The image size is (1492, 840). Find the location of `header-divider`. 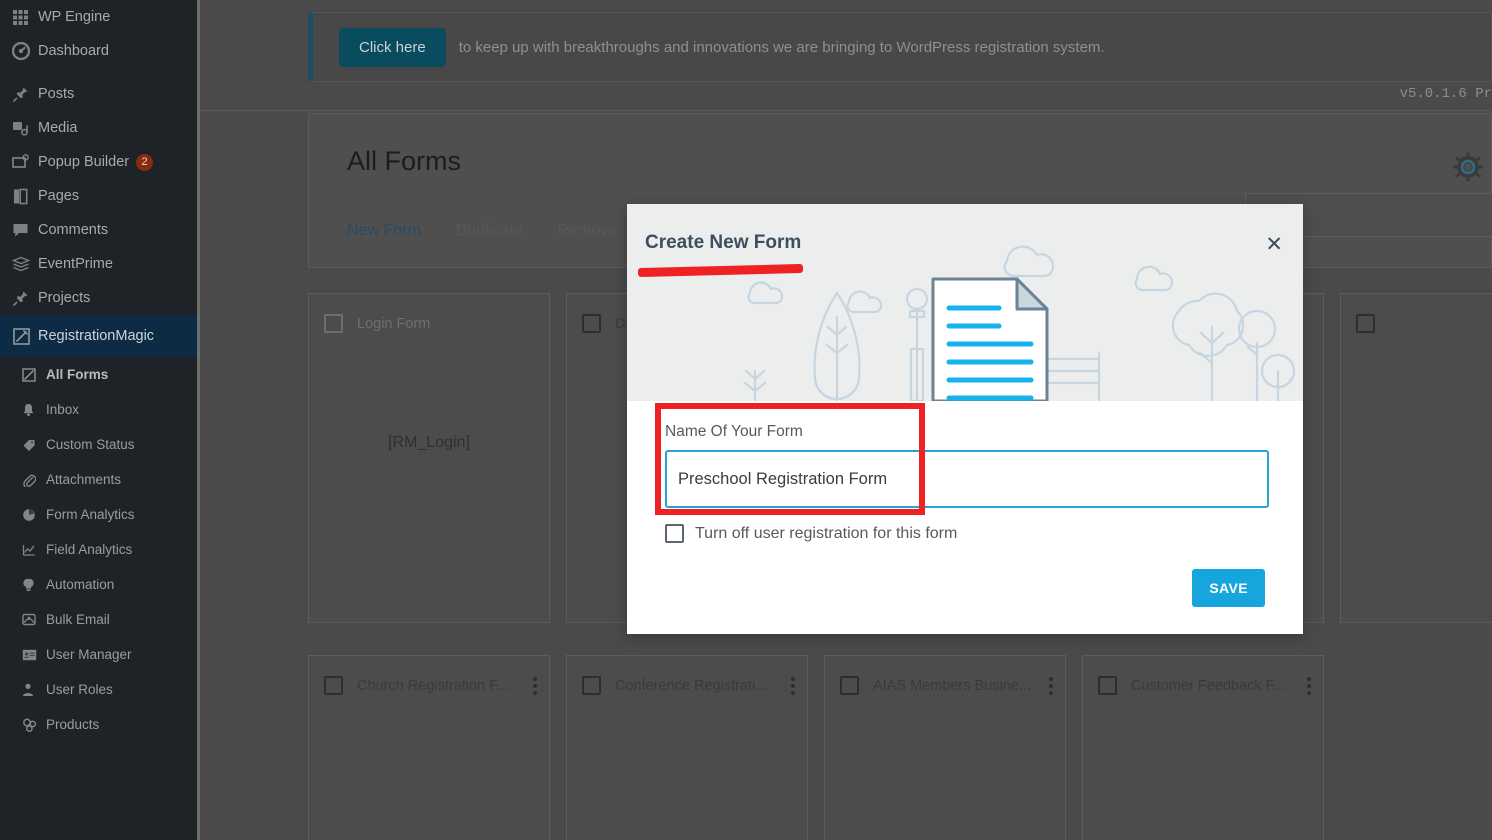

header-divider is located at coordinates (846, 110).